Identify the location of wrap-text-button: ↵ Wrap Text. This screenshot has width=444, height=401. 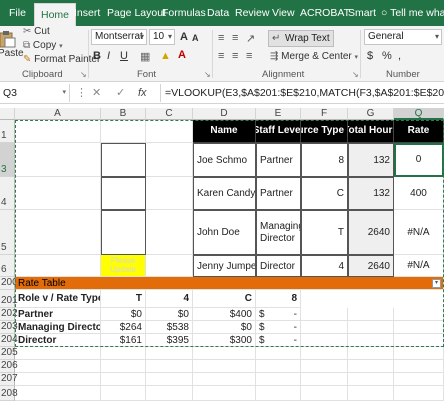
(301, 38).